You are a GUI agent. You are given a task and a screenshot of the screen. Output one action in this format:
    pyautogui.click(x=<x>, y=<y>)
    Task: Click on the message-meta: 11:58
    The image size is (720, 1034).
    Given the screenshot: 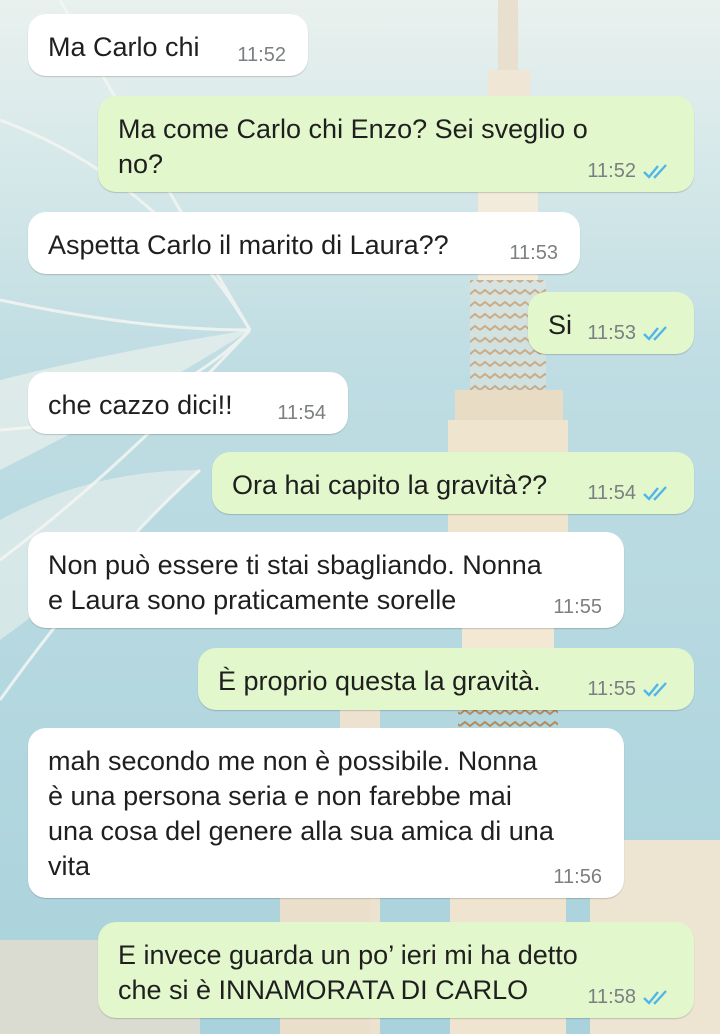 What is the action you would take?
    pyautogui.click(x=629, y=997)
    